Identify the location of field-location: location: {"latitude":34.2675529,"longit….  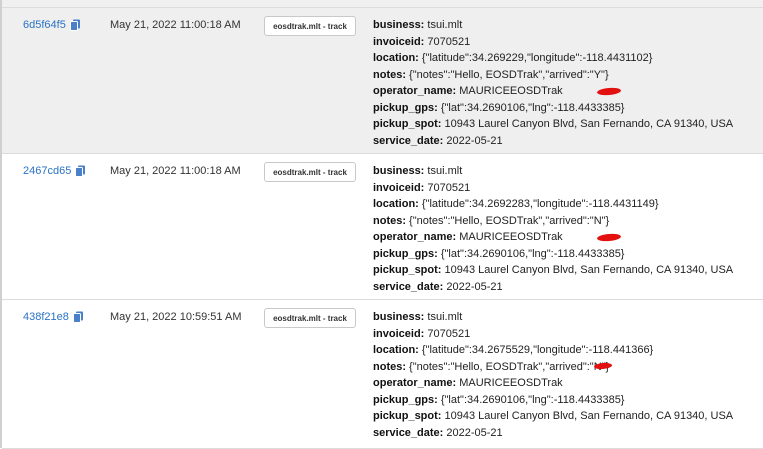
(513, 350).